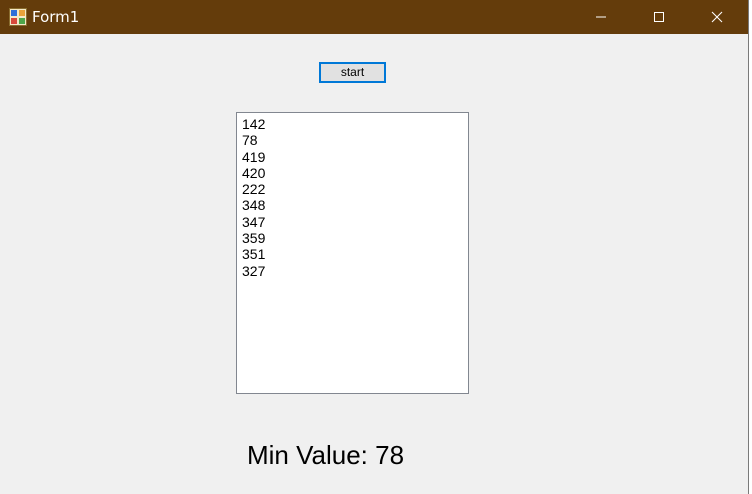 Image resolution: width=752 pixels, height=494 pixels. What do you see at coordinates (355, 140) in the screenshot?
I see `list-item: 78` at bounding box center [355, 140].